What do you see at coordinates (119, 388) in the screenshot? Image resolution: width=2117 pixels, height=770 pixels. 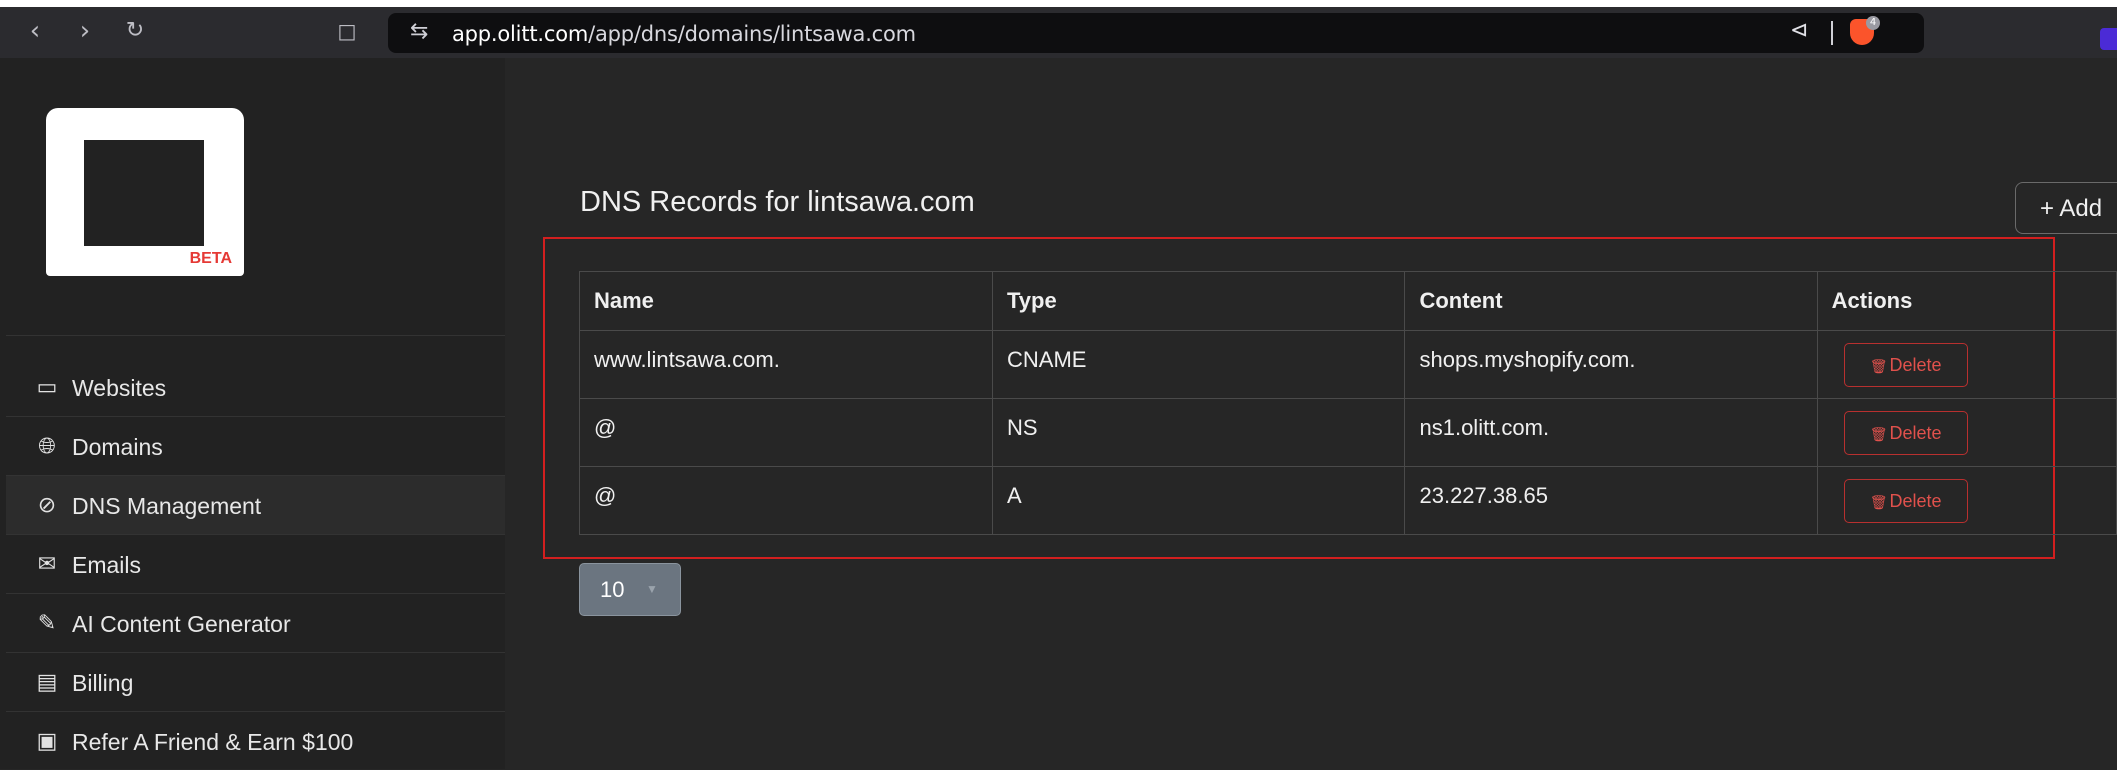 I see `sidebar-item-label: Websites` at bounding box center [119, 388].